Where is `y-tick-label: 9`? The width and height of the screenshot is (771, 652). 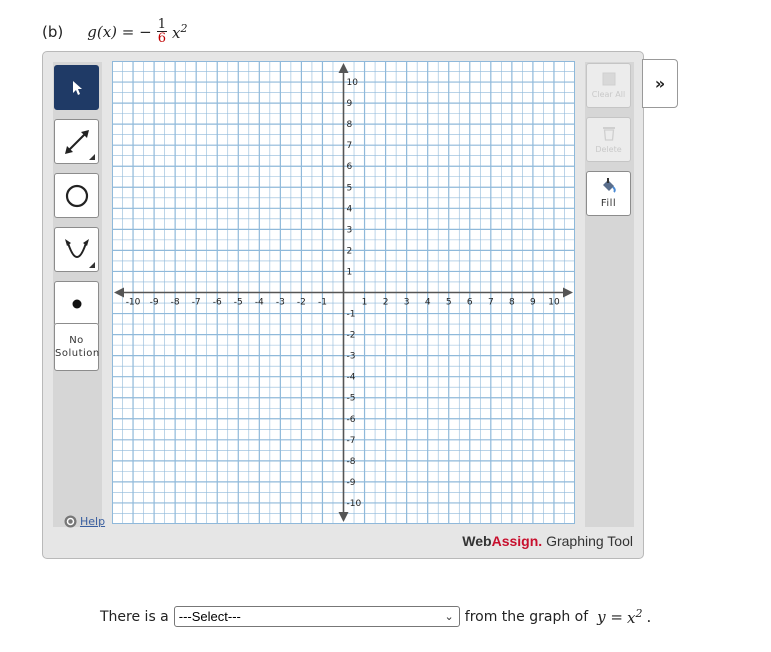
y-tick-label: 9 is located at coordinates (350, 104).